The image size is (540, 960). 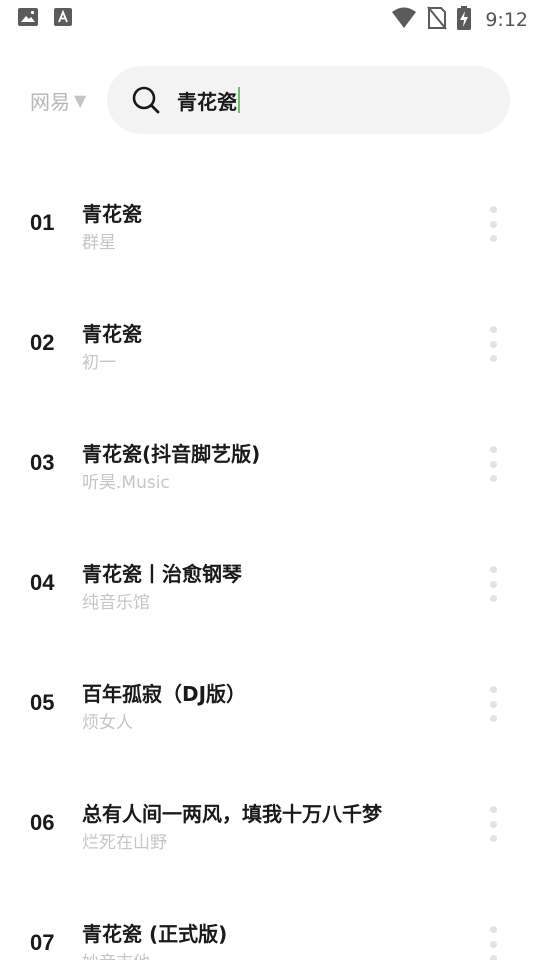 What do you see at coordinates (42, 222) in the screenshot?
I see `track-number: 01` at bounding box center [42, 222].